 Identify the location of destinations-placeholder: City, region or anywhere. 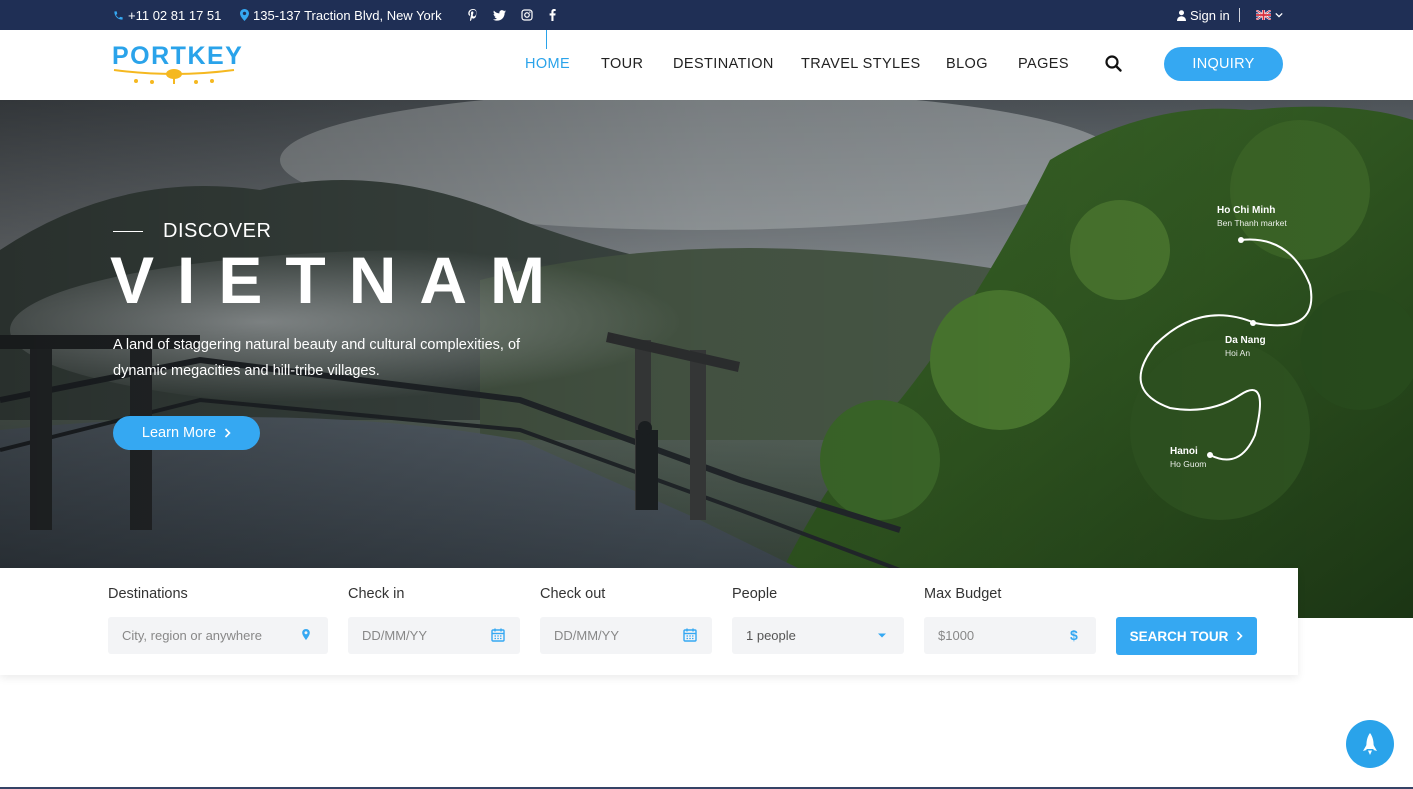
(192, 635).